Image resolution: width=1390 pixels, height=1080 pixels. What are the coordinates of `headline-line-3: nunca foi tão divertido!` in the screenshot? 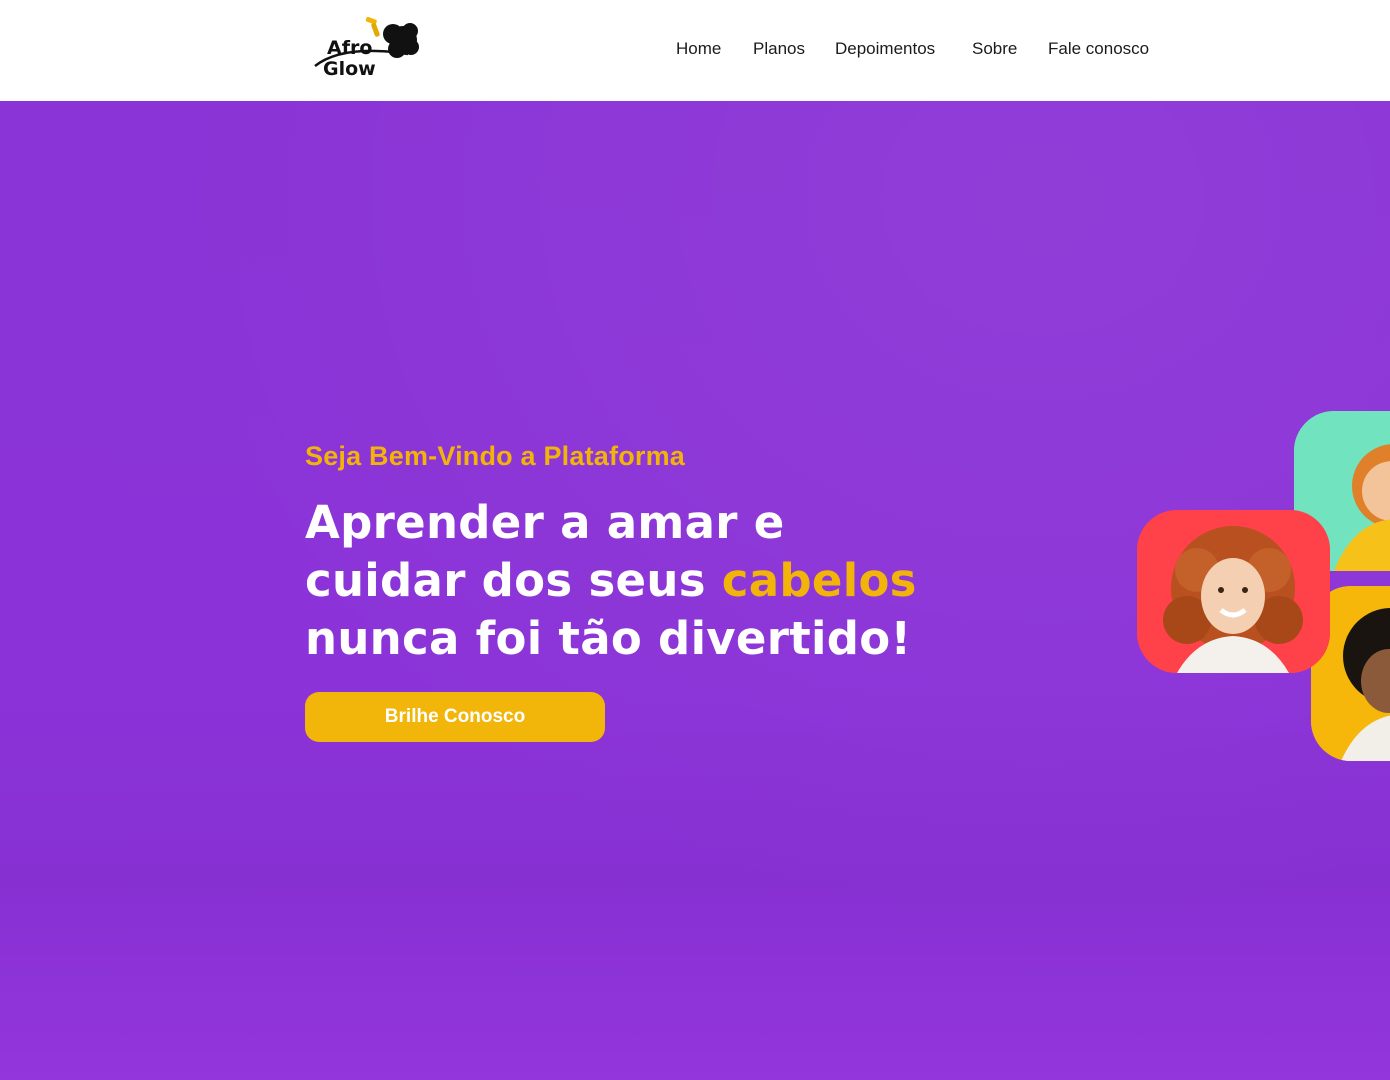 It's located at (608, 638).